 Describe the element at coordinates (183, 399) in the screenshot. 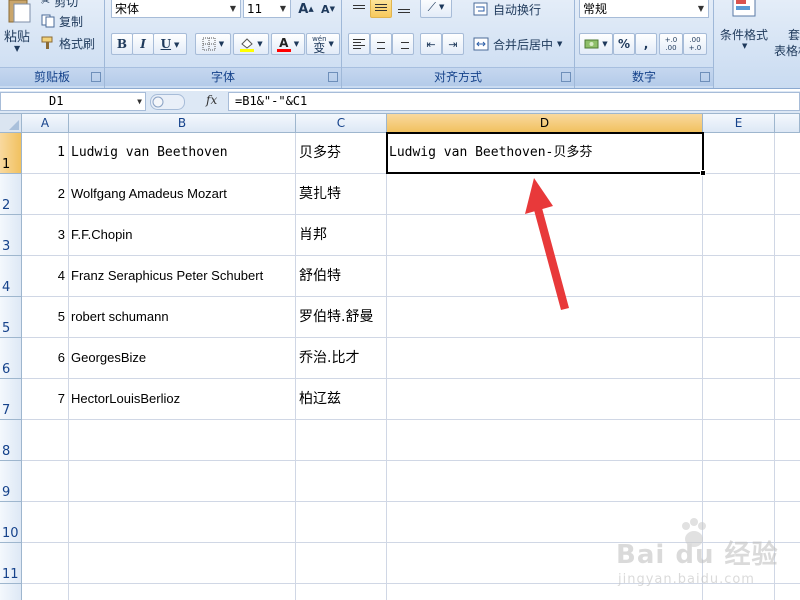

I see `cell-b7: HectorLouisBerlioz` at that location.